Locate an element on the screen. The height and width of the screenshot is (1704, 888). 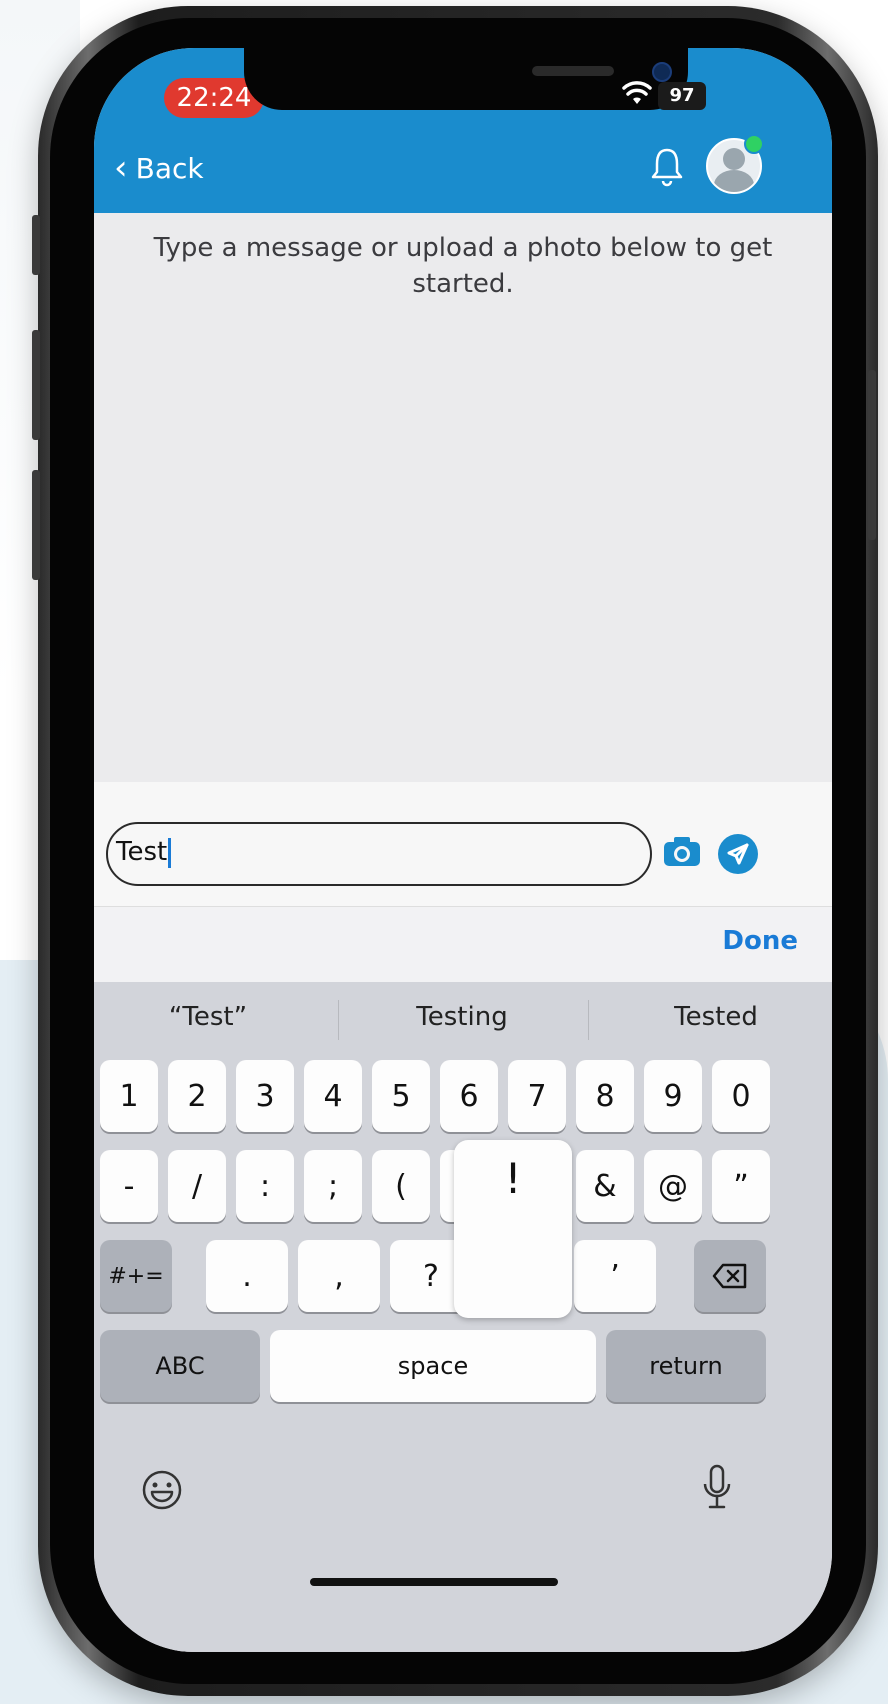
key-8: 8 is located at coordinates (605, 1096).